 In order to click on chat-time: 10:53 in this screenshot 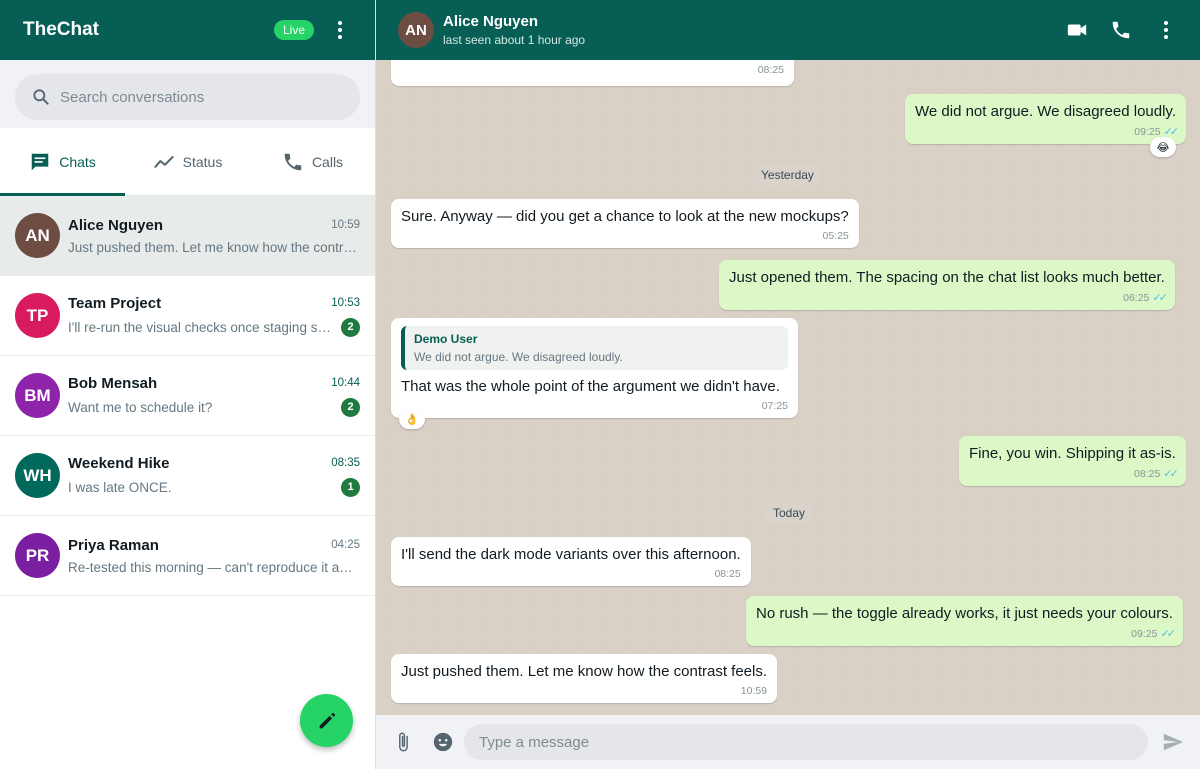, I will do `click(345, 303)`.